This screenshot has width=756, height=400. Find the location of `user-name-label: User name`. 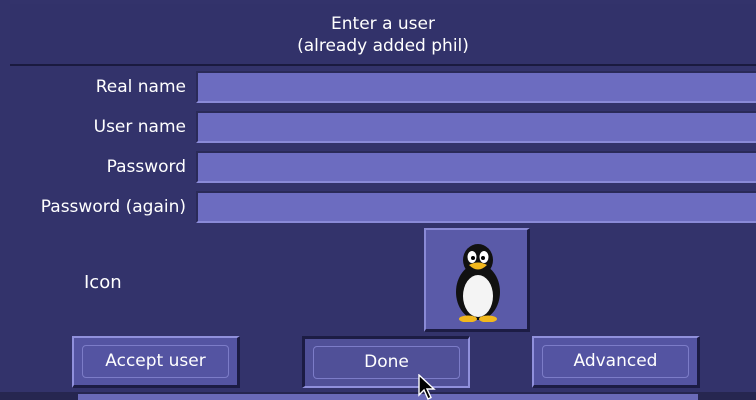

user-name-label: User name is located at coordinates (139, 127).